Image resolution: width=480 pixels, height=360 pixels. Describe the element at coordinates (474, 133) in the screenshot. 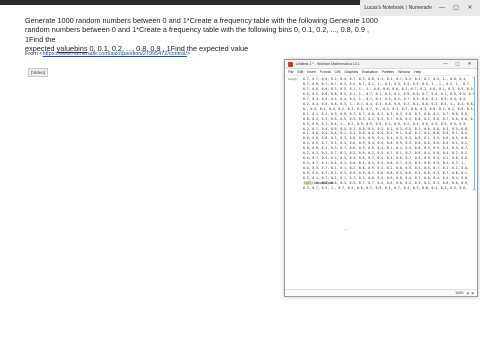

I see `cell-bracket` at that location.